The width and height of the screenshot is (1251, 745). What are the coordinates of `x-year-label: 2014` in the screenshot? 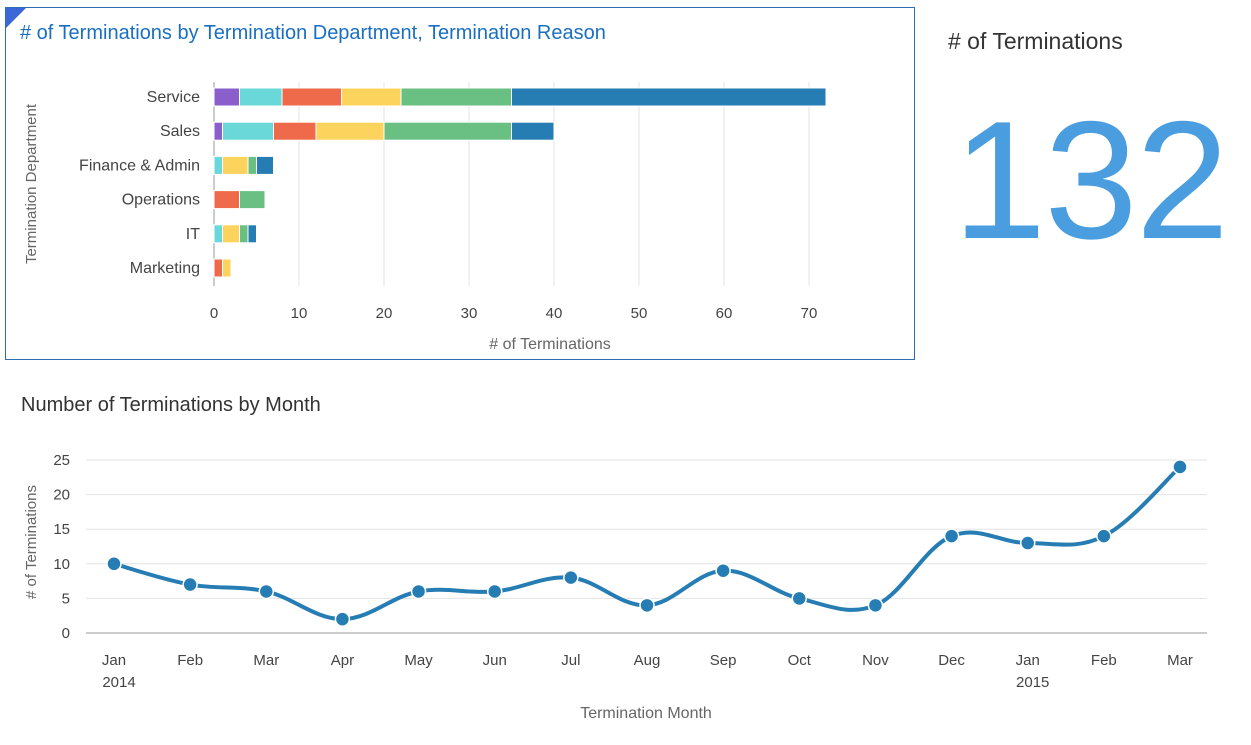 It's located at (118, 682).